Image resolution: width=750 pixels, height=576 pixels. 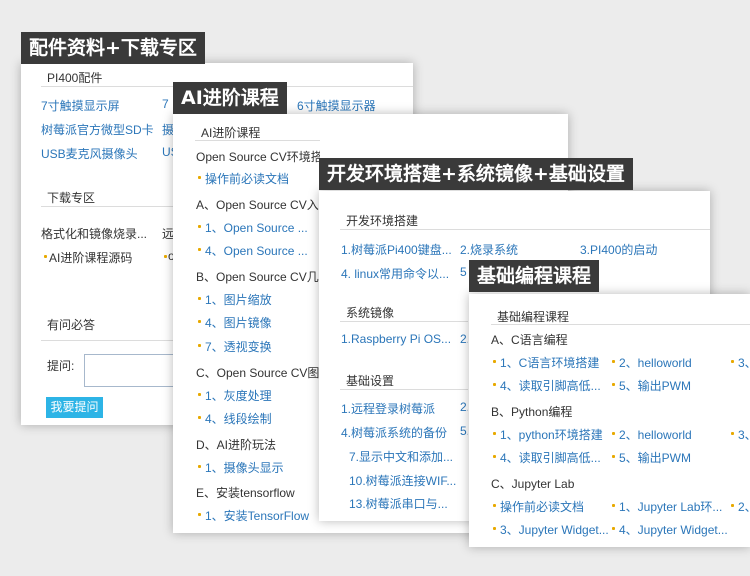 I want to click on group-python-title: B、Python编程, so click(x=532, y=412).